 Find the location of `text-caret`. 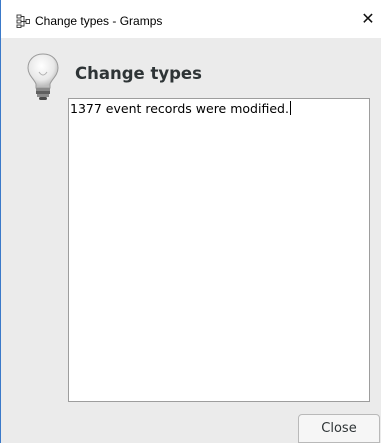

text-caret is located at coordinates (290, 108).